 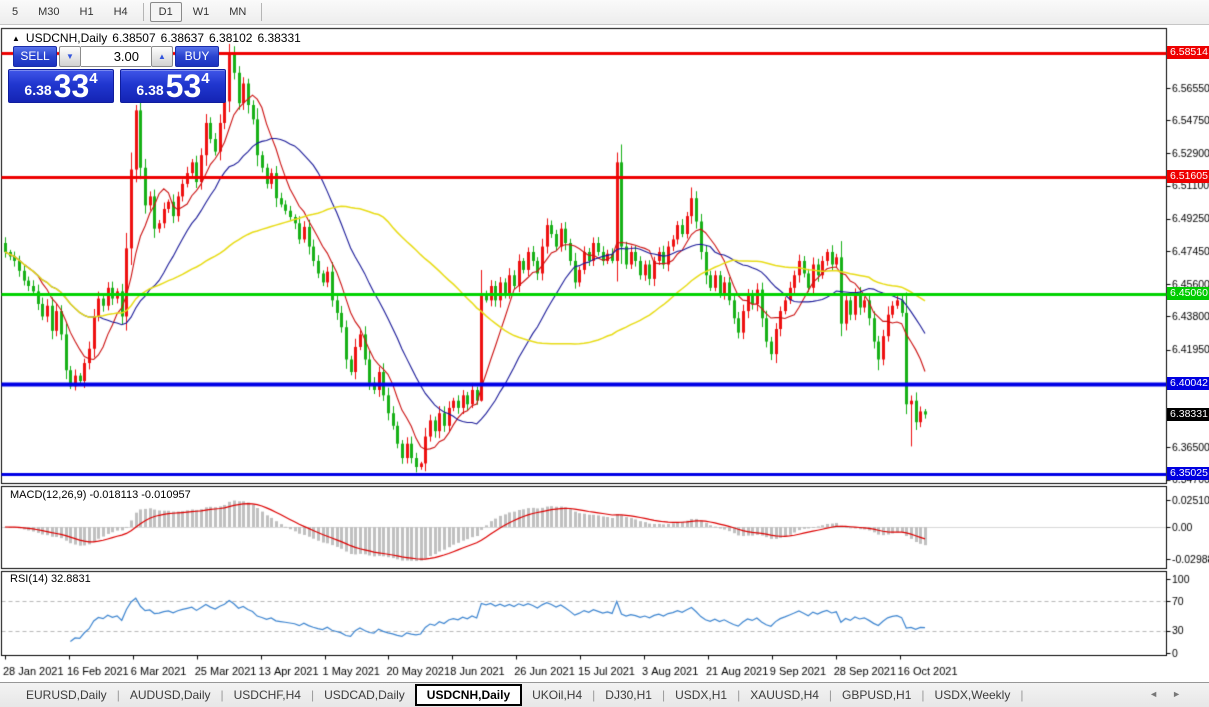 What do you see at coordinates (38, 90) in the screenshot?
I see `sell-price-prefix: 6.38` at bounding box center [38, 90].